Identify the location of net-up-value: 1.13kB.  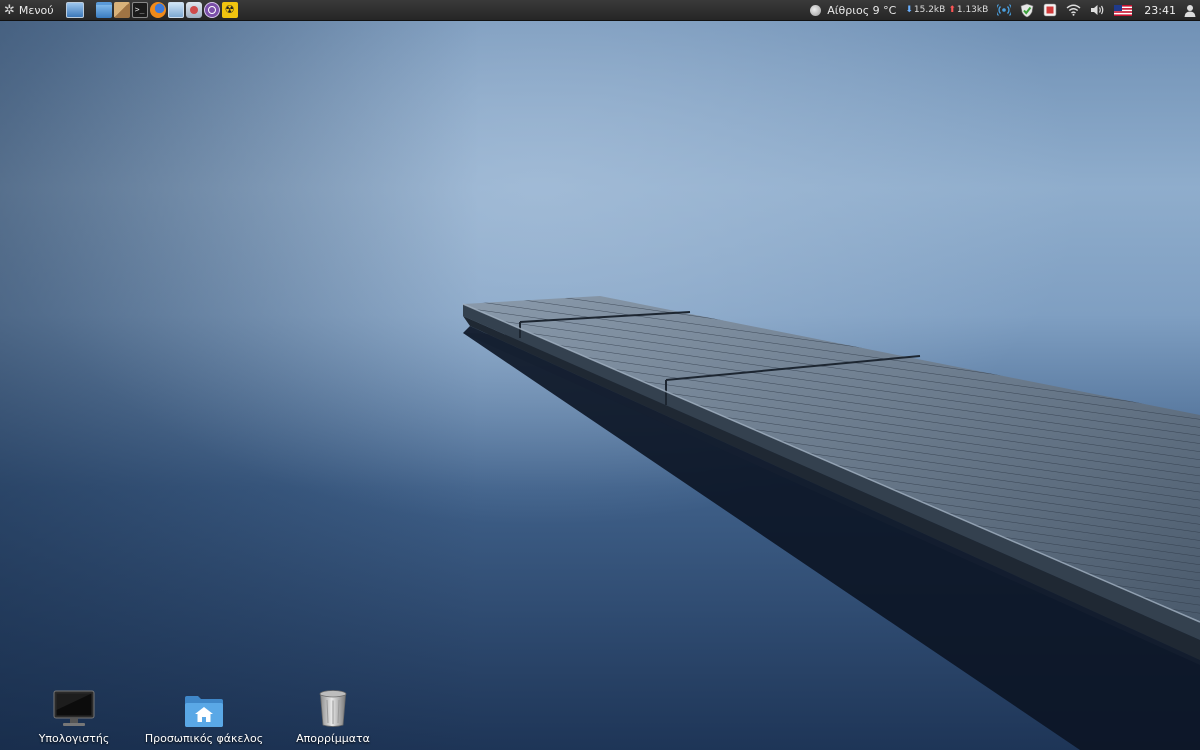
(972, 10).